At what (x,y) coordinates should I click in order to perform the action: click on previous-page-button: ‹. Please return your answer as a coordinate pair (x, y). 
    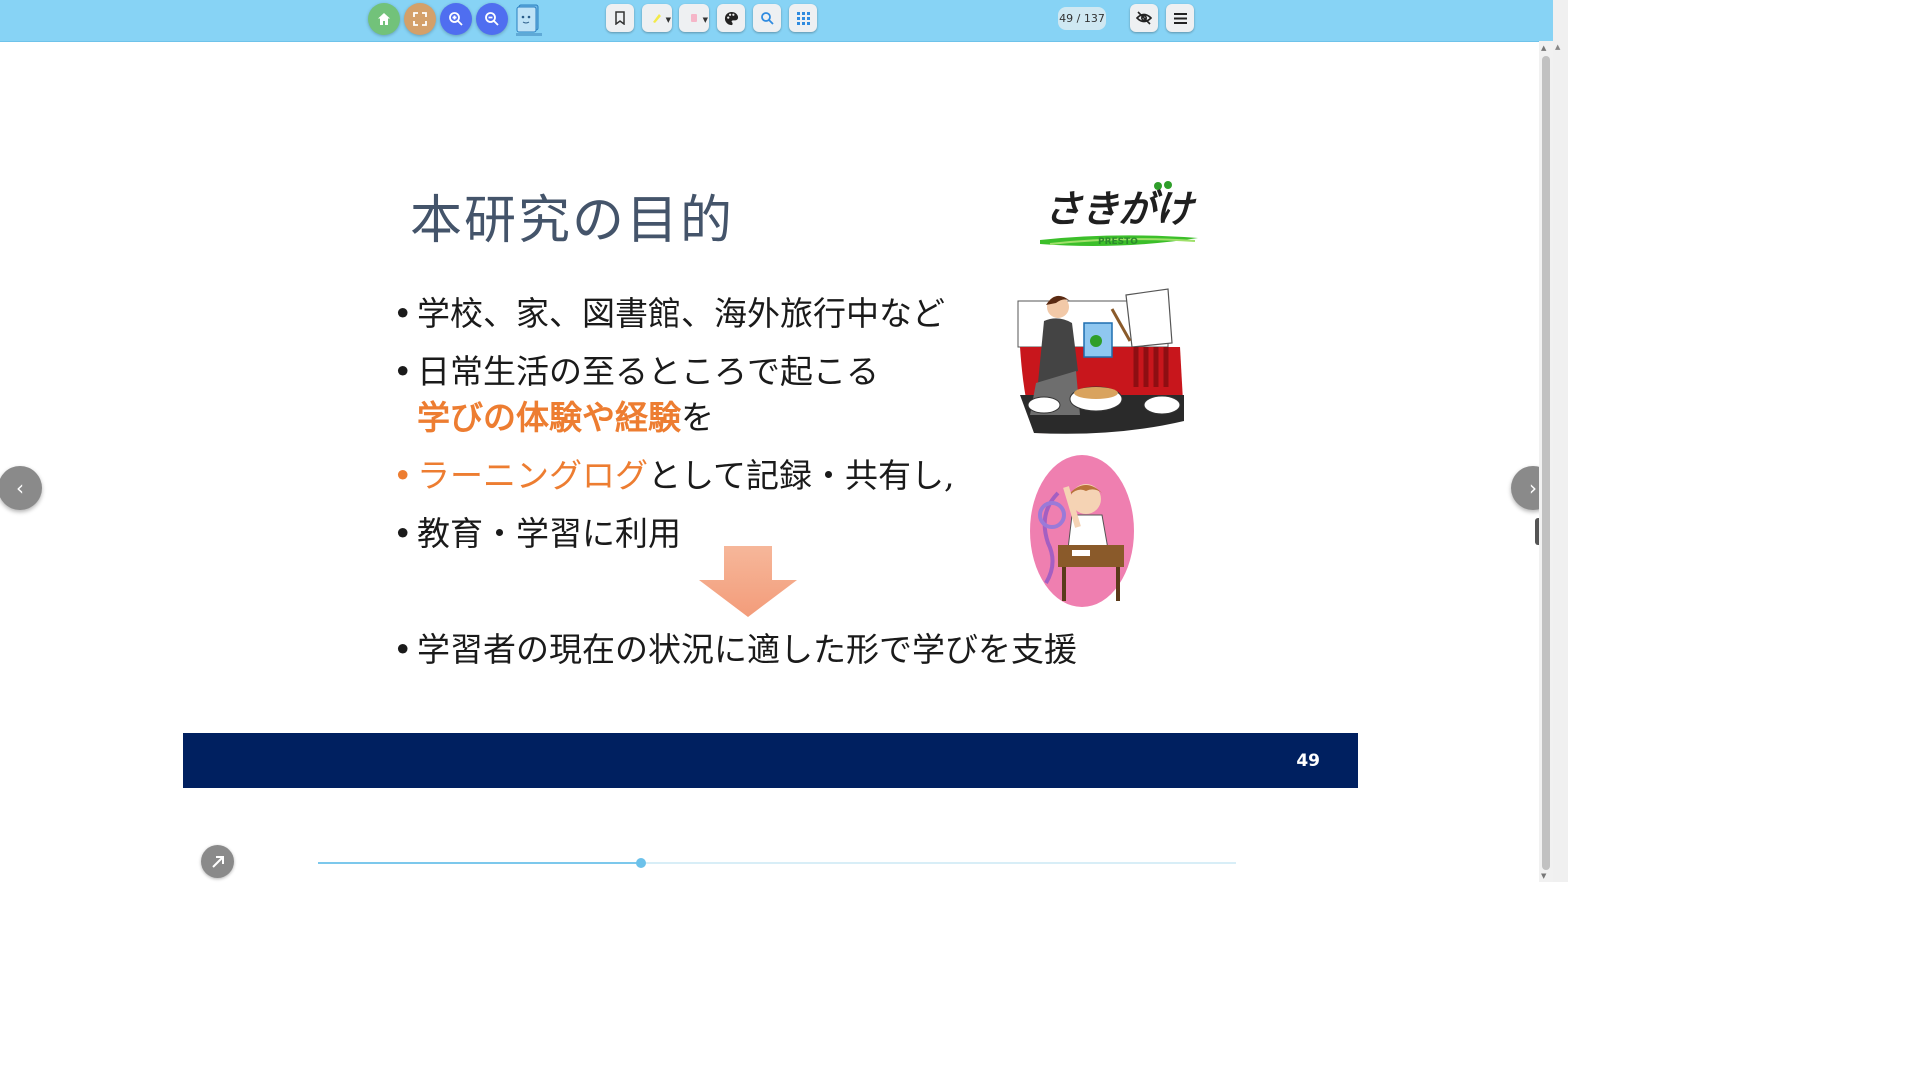
    Looking at the image, I should click on (21, 488).